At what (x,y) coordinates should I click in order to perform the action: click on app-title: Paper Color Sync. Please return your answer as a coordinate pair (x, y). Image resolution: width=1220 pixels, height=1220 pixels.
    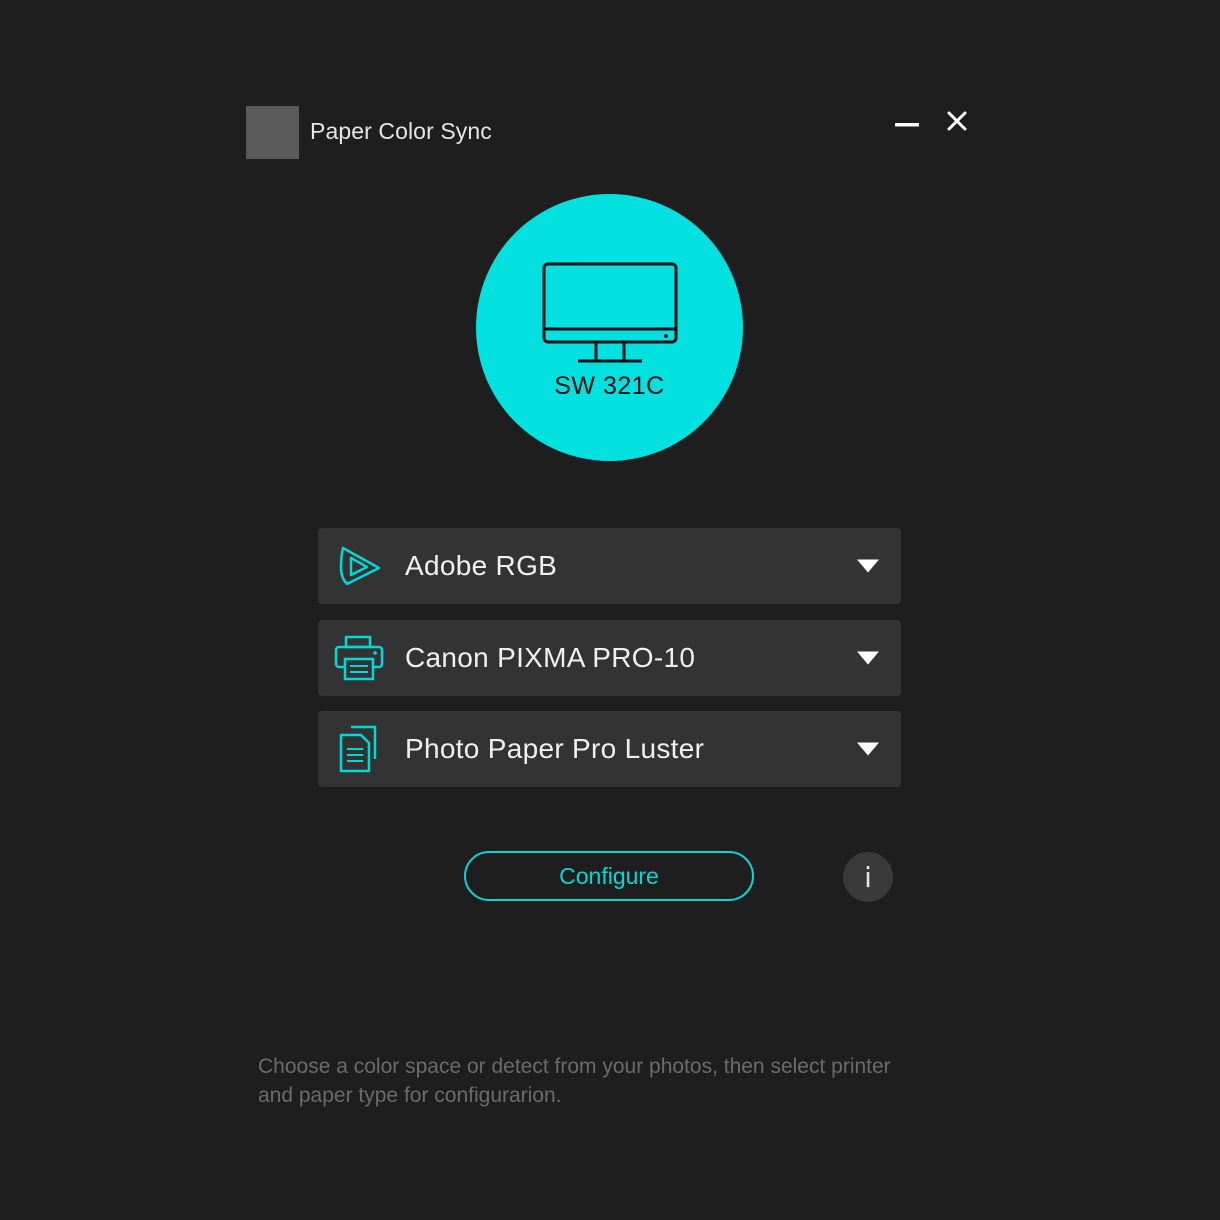
    Looking at the image, I should click on (401, 131).